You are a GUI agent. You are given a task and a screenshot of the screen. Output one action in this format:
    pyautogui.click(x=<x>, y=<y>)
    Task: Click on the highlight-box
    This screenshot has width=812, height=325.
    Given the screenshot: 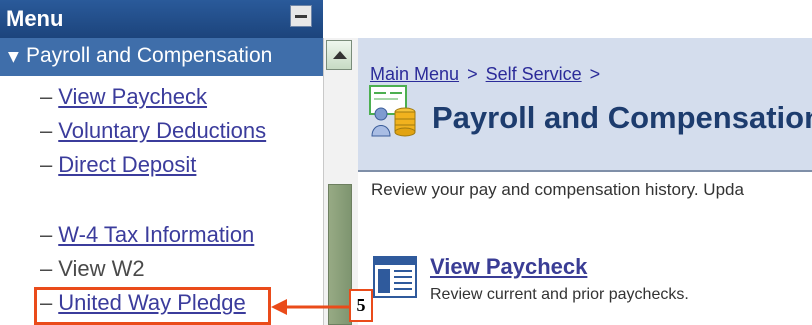 What is the action you would take?
    pyautogui.click(x=152, y=306)
    